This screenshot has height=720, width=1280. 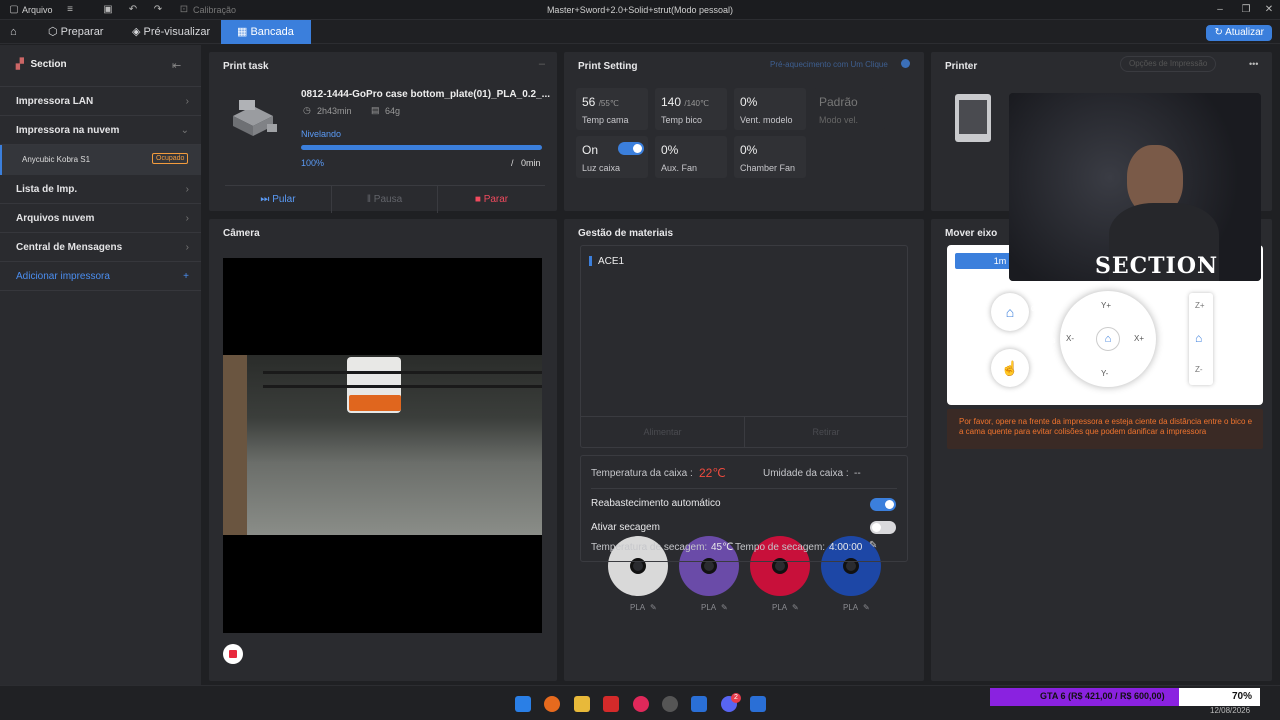 I want to click on stat-value: On, so click(x=590, y=150).